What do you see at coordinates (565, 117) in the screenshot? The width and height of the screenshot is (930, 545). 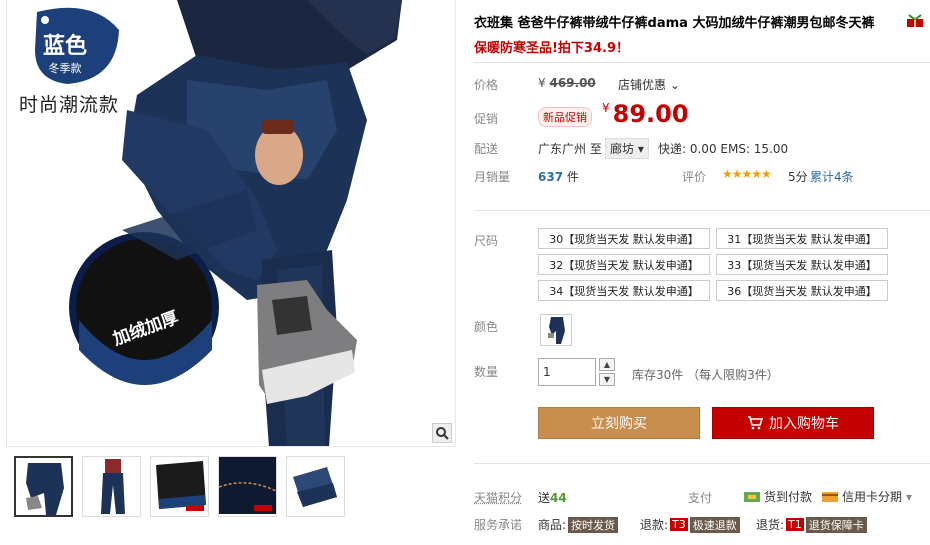 I see `promo-tag: 新品促销` at bounding box center [565, 117].